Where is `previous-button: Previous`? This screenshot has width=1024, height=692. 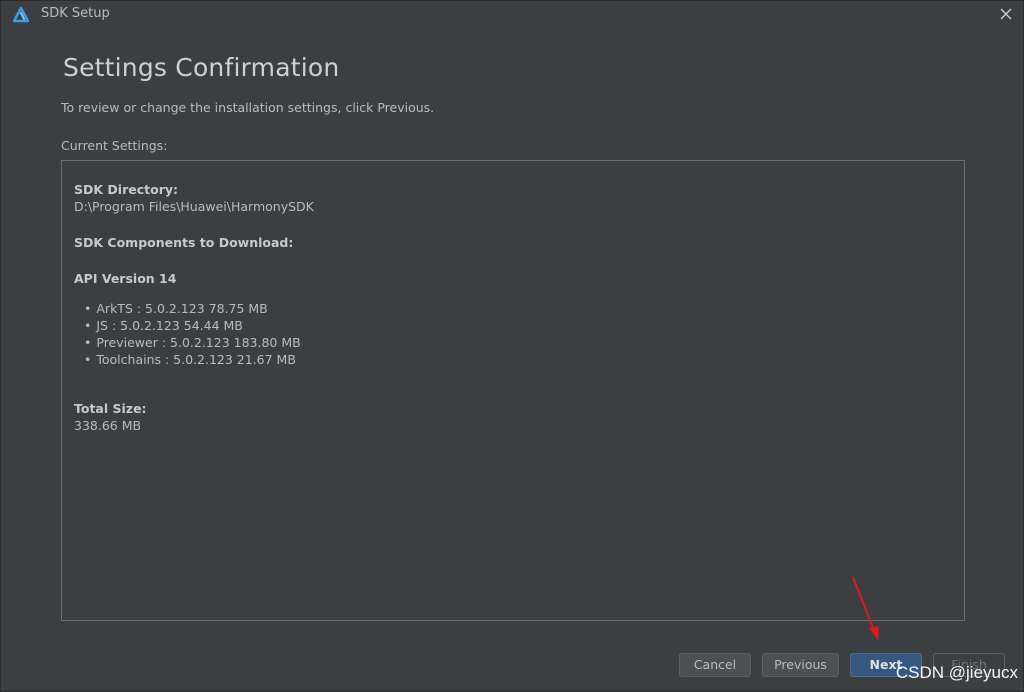 previous-button: Previous is located at coordinates (800, 665).